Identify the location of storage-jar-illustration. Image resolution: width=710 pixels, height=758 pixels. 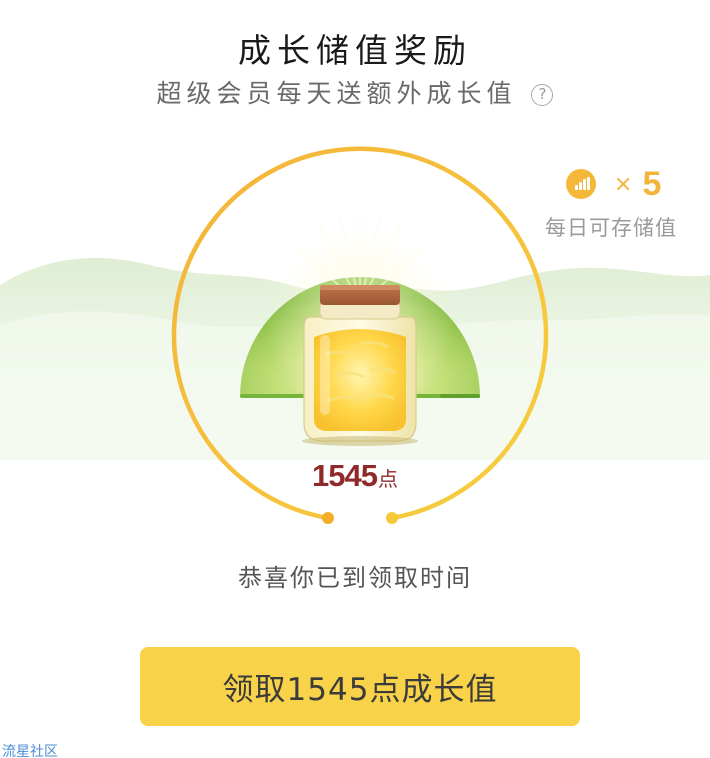
(360, 329).